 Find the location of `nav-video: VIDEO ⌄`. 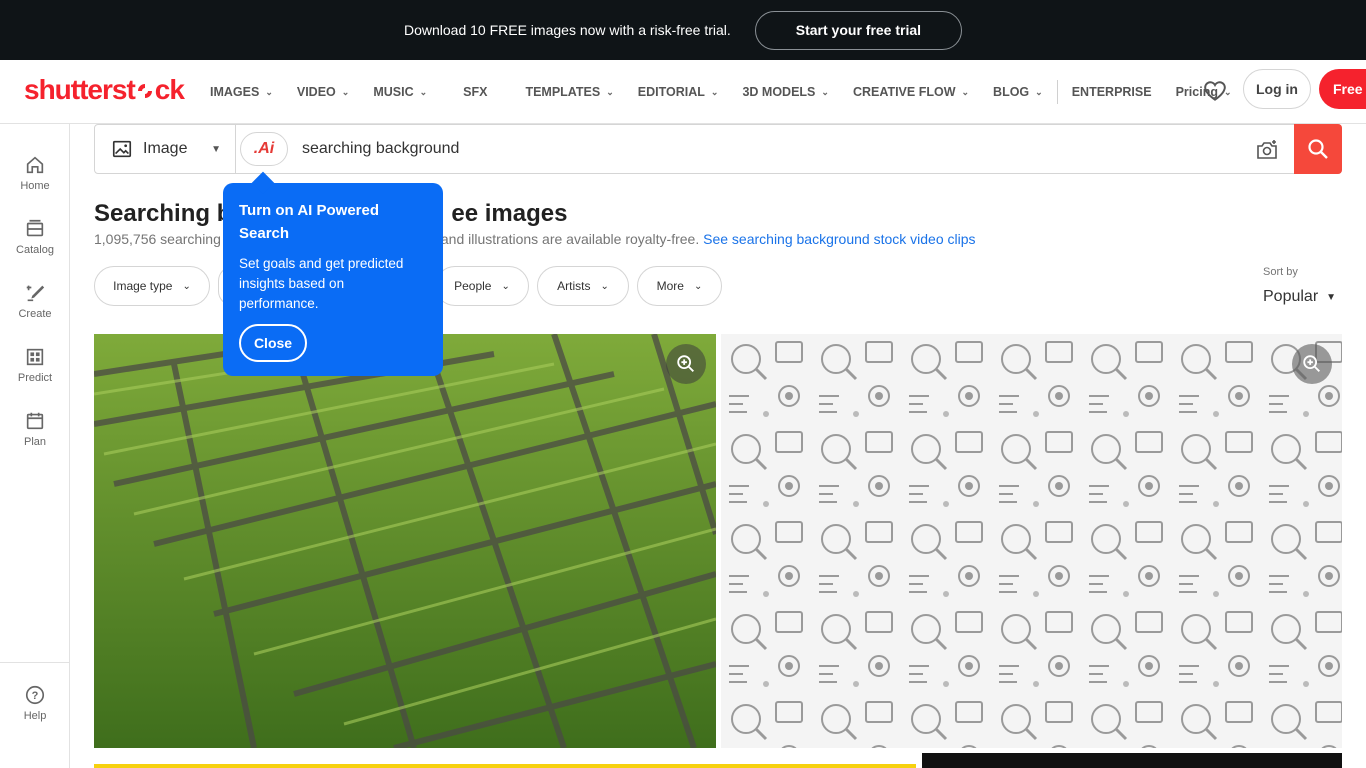

nav-video: VIDEO ⌄ is located at coordinates (323, 92).